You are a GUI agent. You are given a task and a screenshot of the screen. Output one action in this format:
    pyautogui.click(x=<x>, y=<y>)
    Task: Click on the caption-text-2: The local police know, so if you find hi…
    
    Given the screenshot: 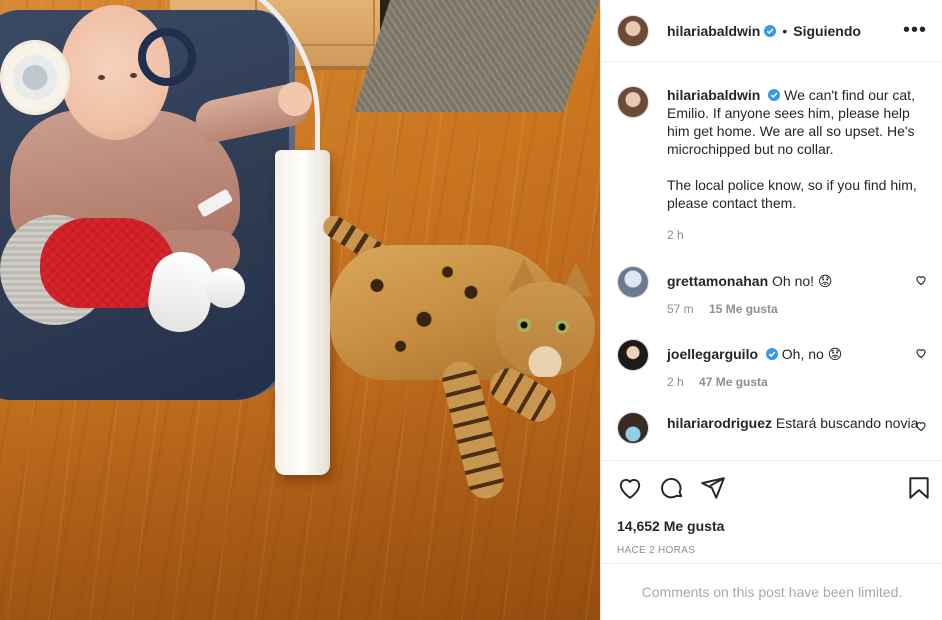 What is the action you would take?
    pyautogui.click(x=792, y=194)
    